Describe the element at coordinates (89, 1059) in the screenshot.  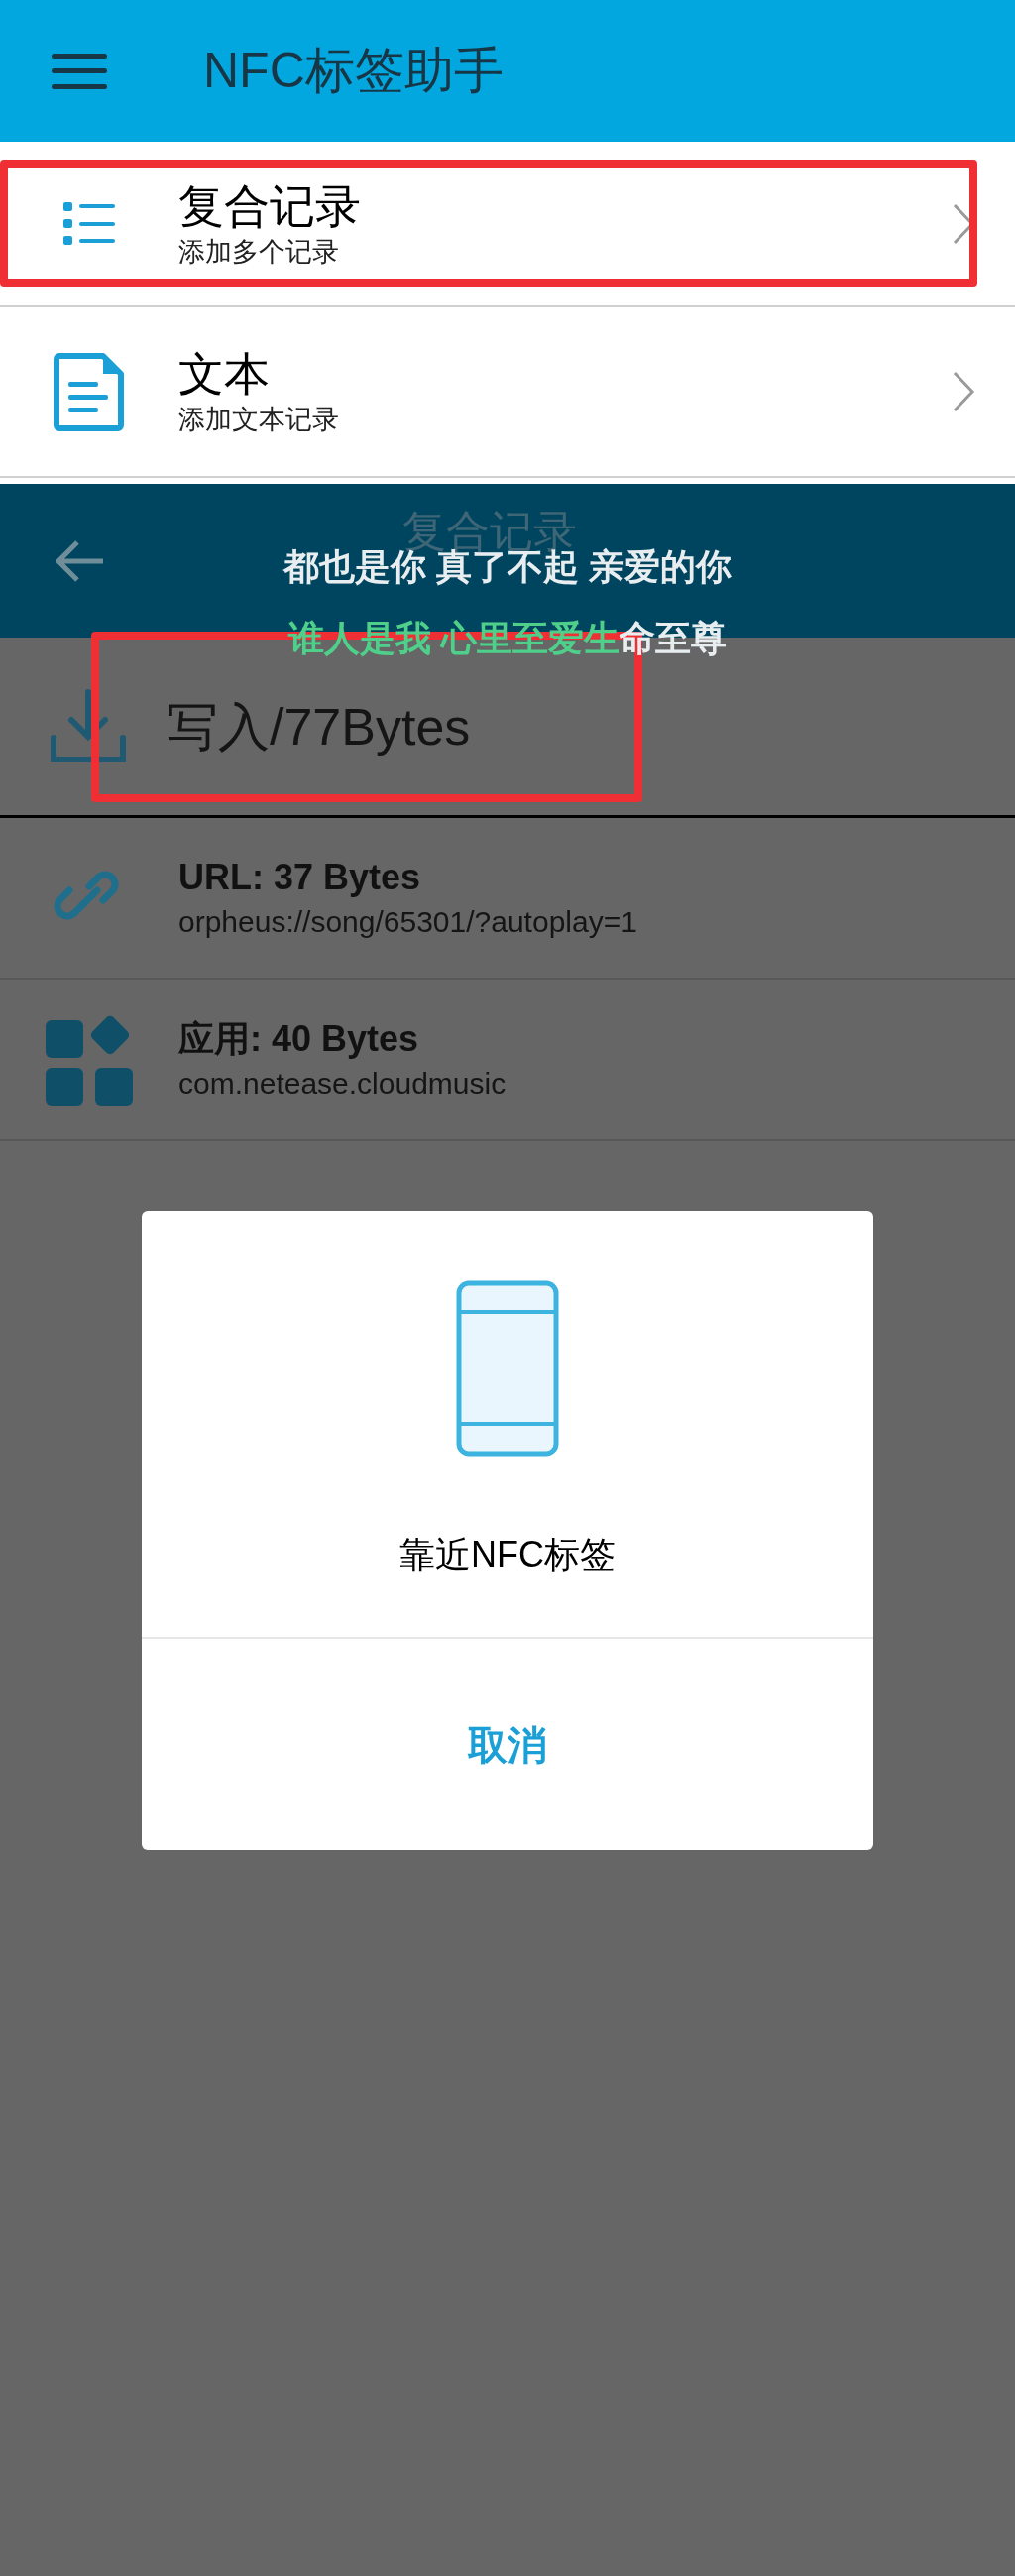
I see `apps-icon` at that location.